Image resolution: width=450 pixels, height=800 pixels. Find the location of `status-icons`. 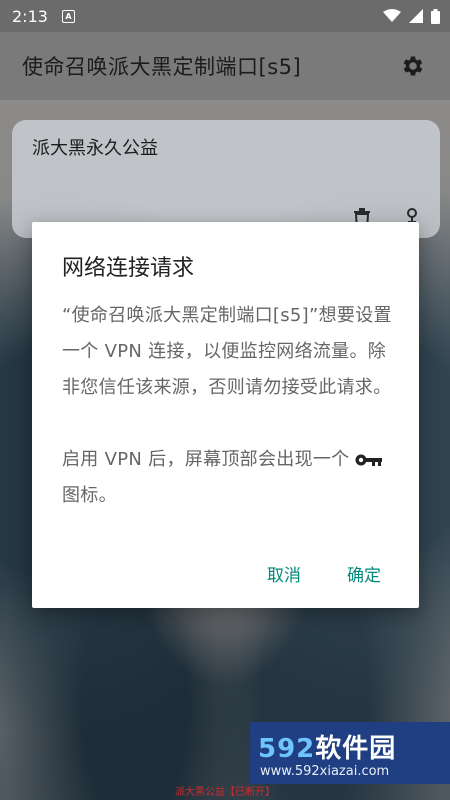

status-icons is located at coordinates (411, 16).